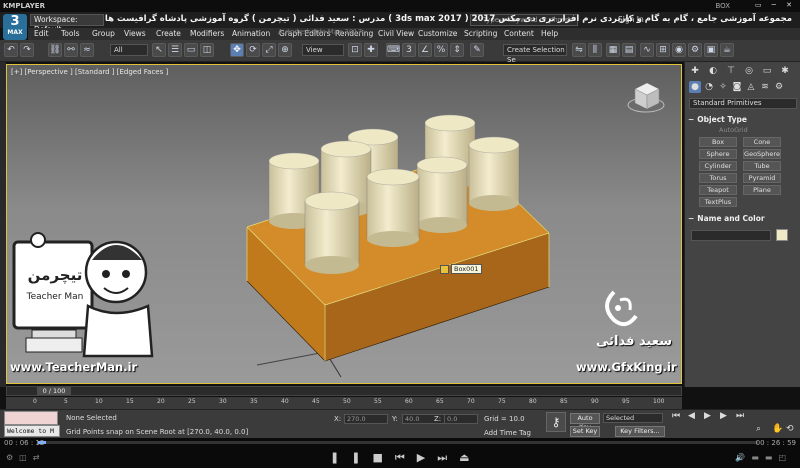 This screenshot has height=468, width=800. What do you see at coordinates (718, 154) in the screenshot?
I see `create-sphere-button: Sphere` at bounding box center [718, 154].